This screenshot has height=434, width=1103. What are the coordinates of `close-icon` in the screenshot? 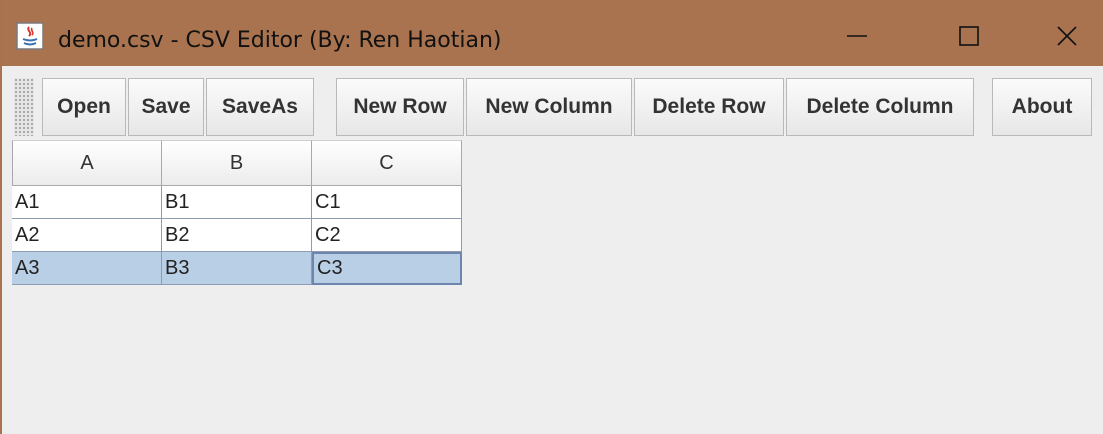 It's located at (1067, 36).